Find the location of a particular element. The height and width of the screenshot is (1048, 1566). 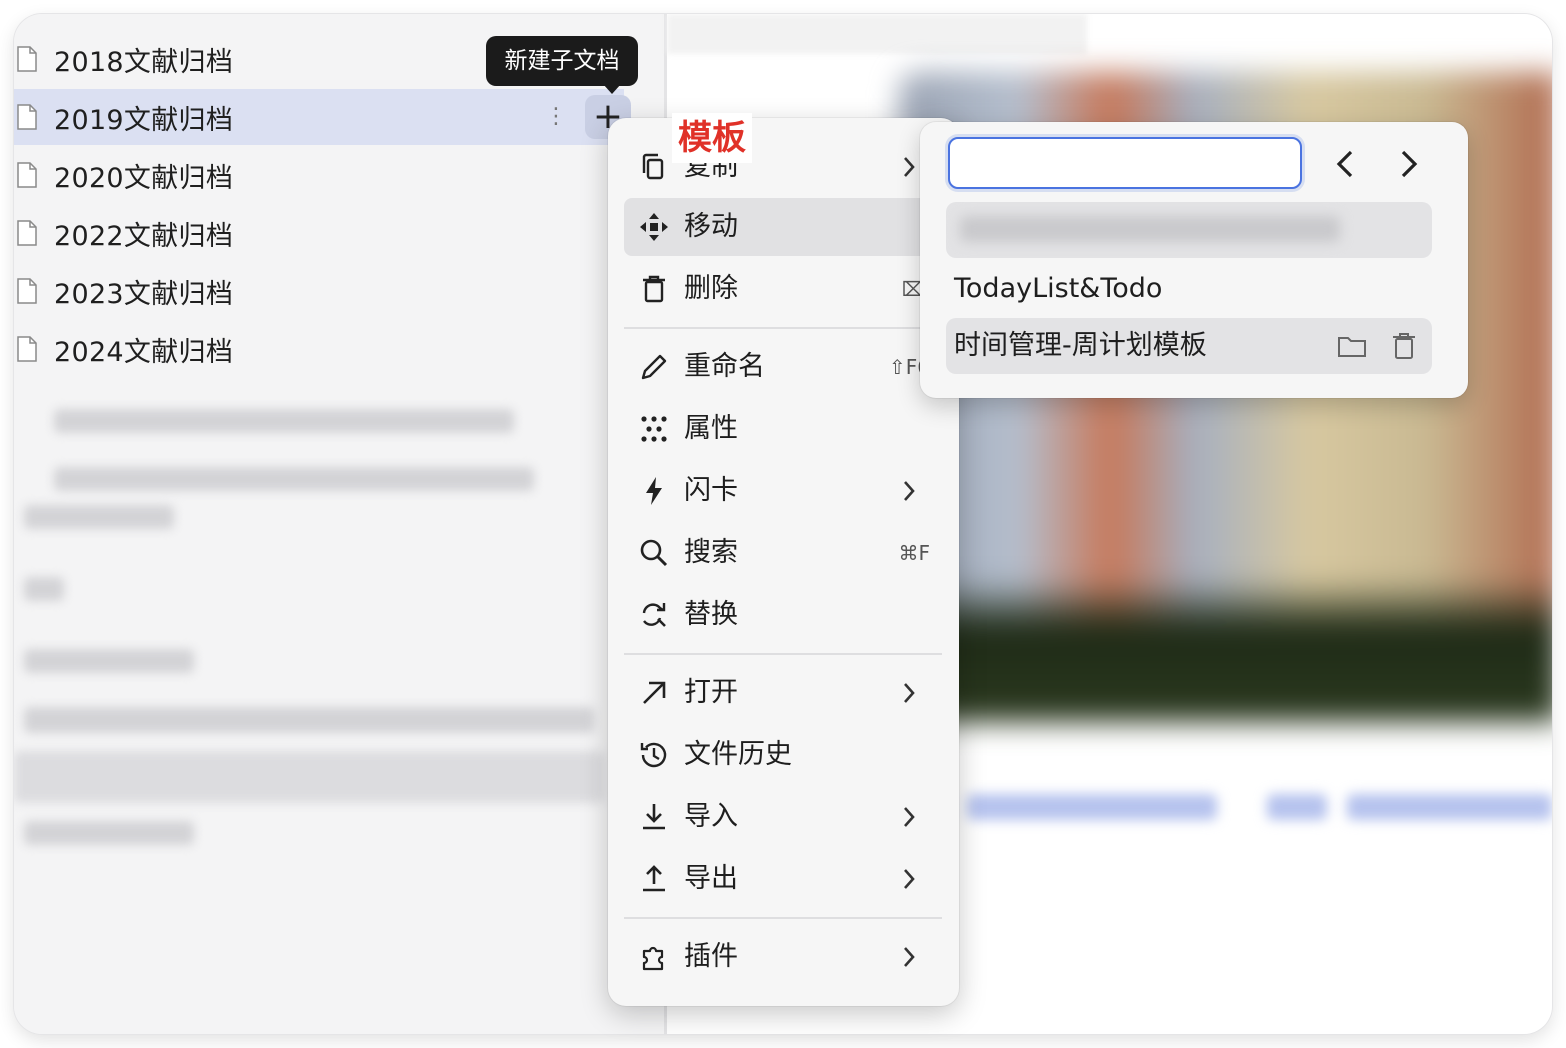

doc-tree-label: 2024文献归档 is located at coordinates (144, 352).